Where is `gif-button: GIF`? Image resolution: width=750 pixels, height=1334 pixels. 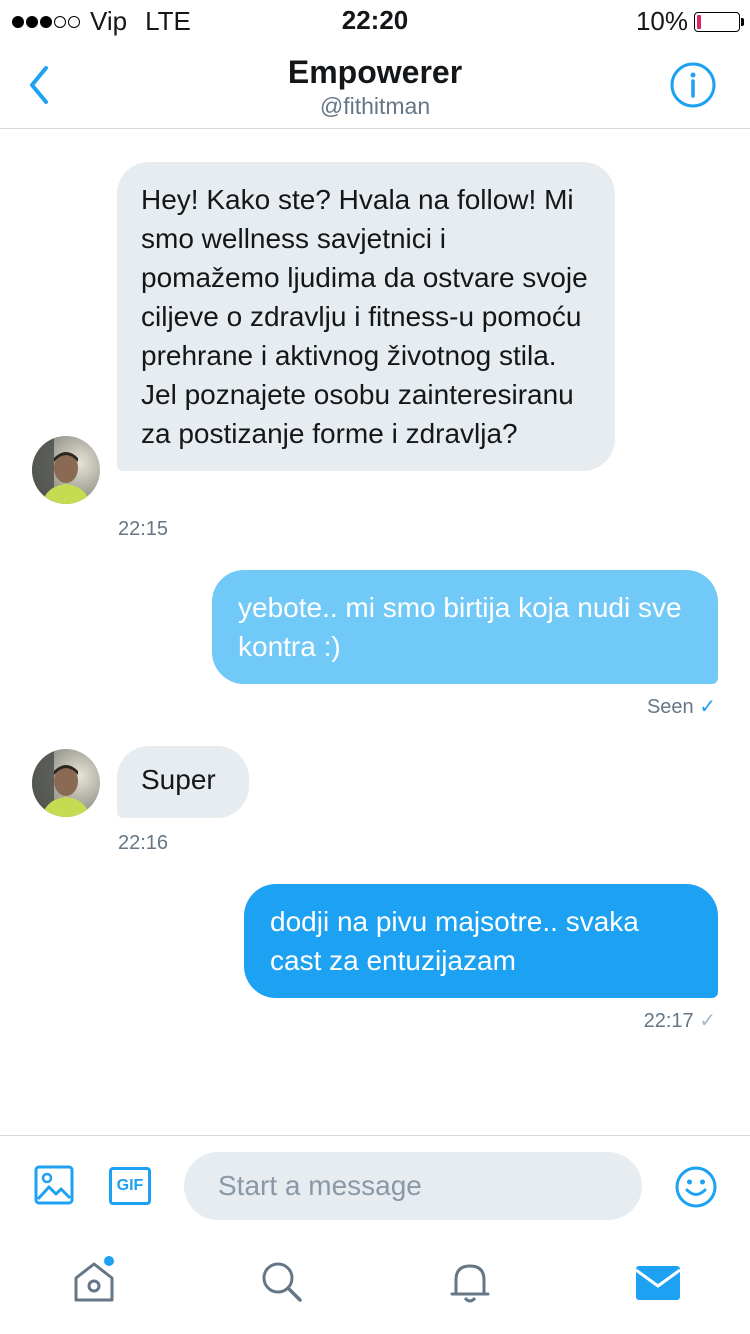 gif-button: GIF is located at coordinates (130, 1186).